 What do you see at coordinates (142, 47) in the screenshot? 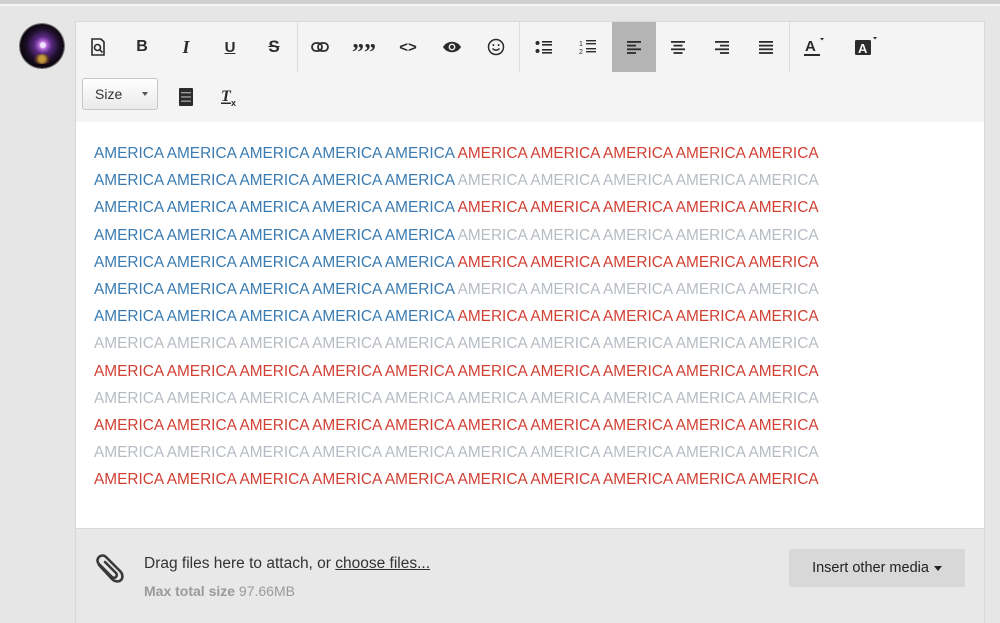
I see `bold-button: B` at bounding box center [142, 47].